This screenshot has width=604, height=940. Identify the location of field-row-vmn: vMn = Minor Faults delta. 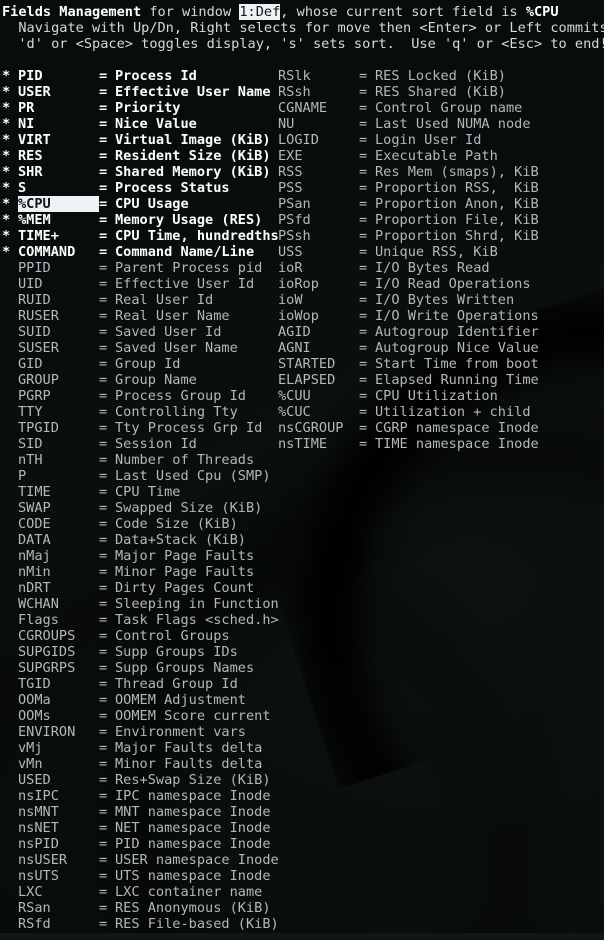
(132, 764).